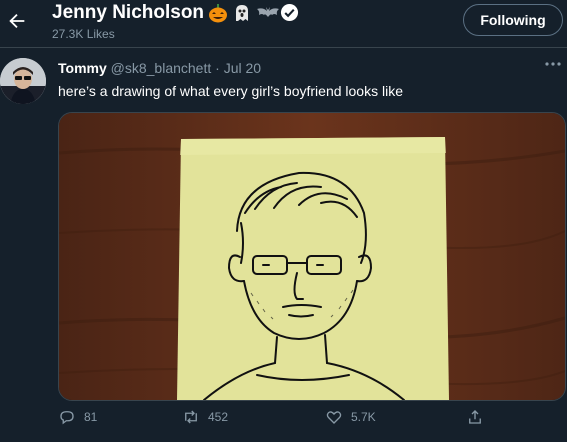  I want to click on tweet-handle: @sk8_blanchett, so click(161, 68).